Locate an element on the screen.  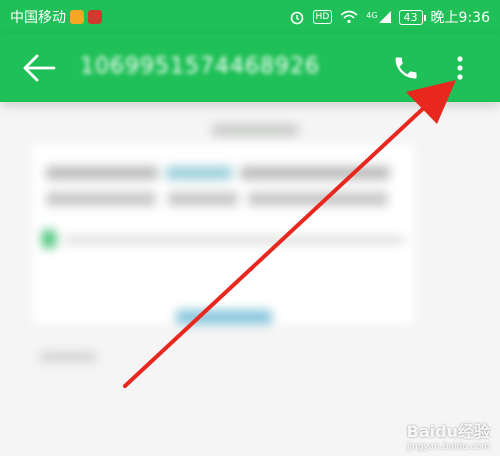
message-action-button is located at coordinates (224, 317).